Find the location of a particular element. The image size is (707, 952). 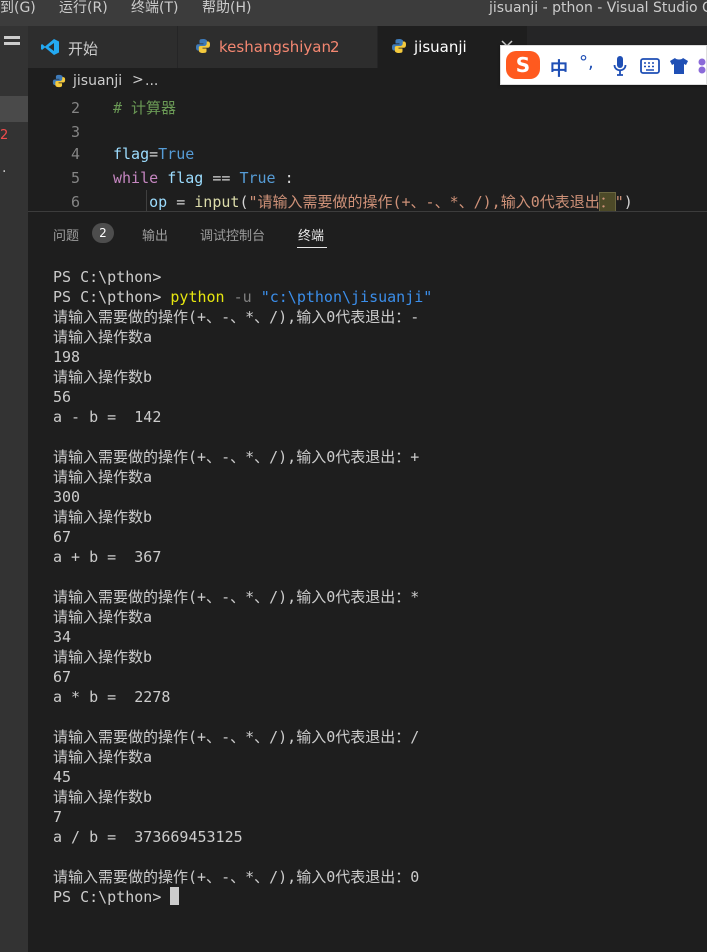

highlighted-token: ： is located at coordinates (607, 201).